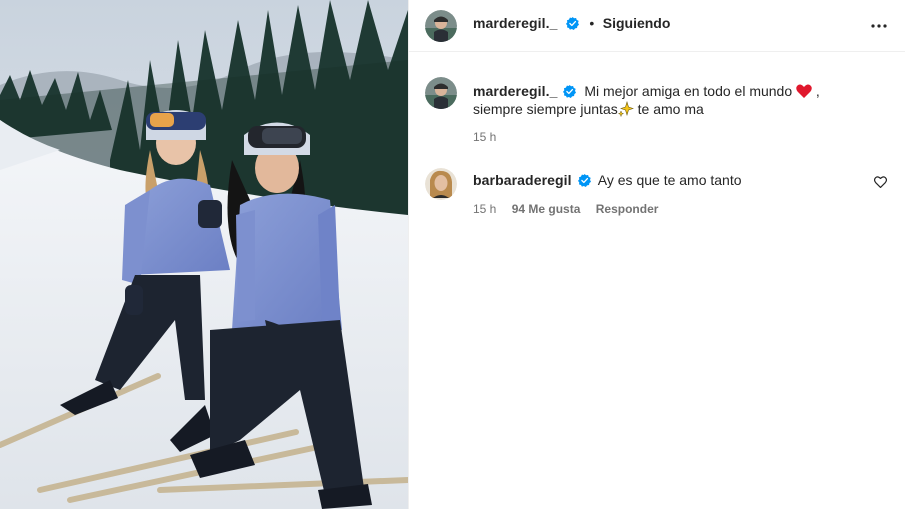  Describe the element at coordinates (441, 93) in the screenshot. I see `caption-avatar` at that location.